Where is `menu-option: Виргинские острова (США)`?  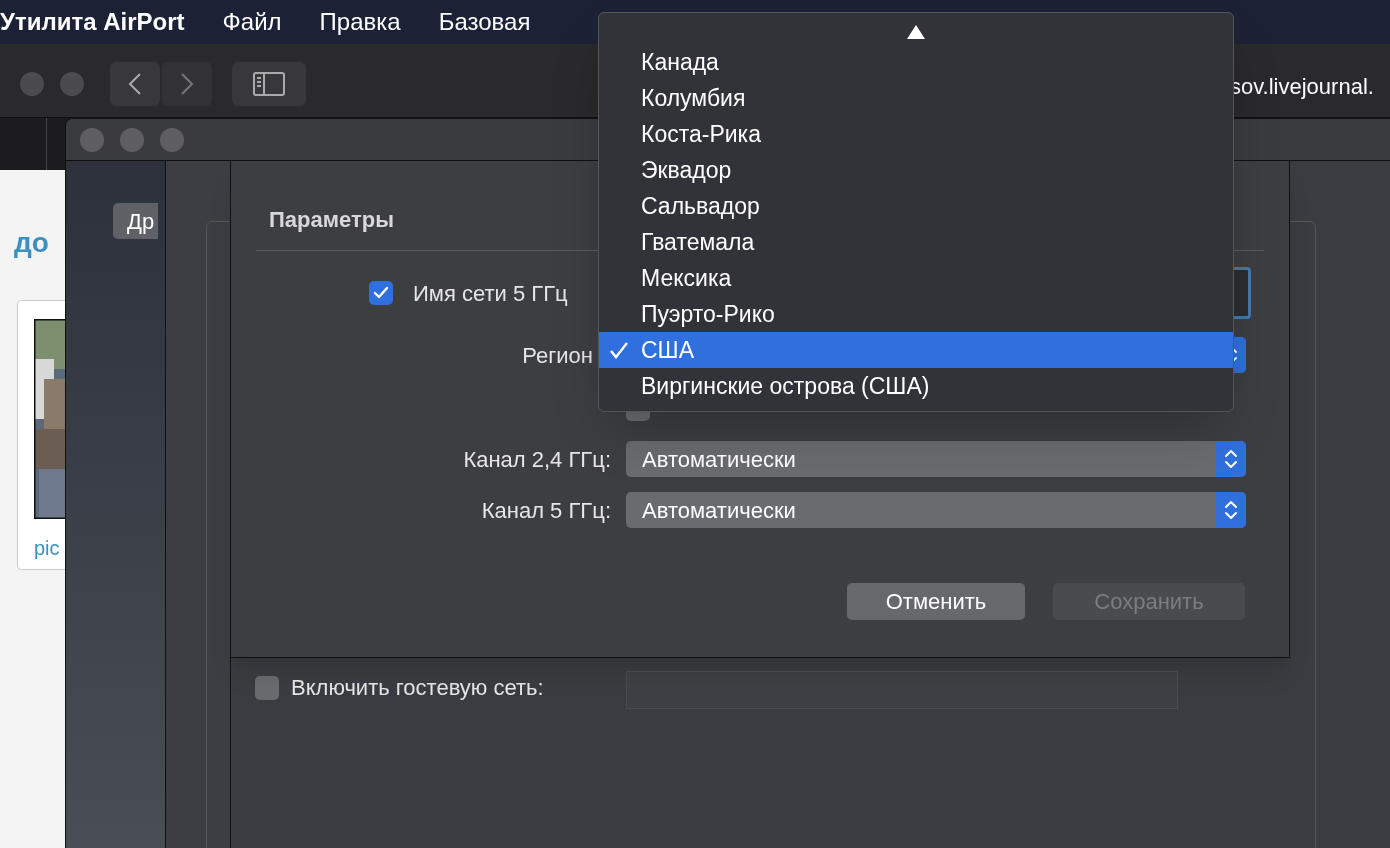
menu-option: Виргинские острова (США) is located at coordinates (916, 386).